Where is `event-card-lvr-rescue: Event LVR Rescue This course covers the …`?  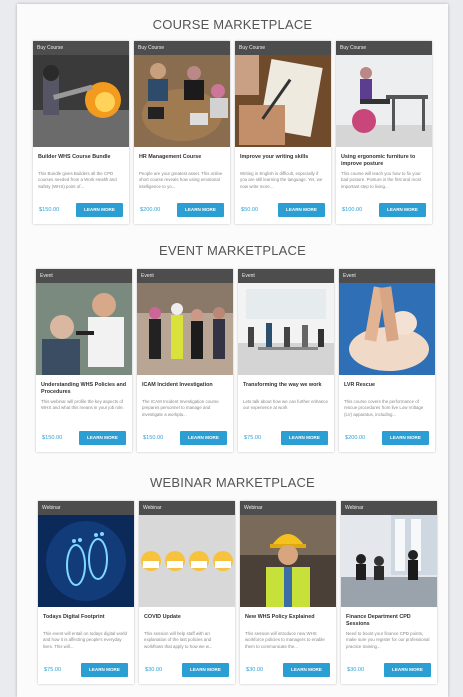 event-card-lvr-rescue: Event LVR Rescue This course covers the … is located at coordinates (387, 360).